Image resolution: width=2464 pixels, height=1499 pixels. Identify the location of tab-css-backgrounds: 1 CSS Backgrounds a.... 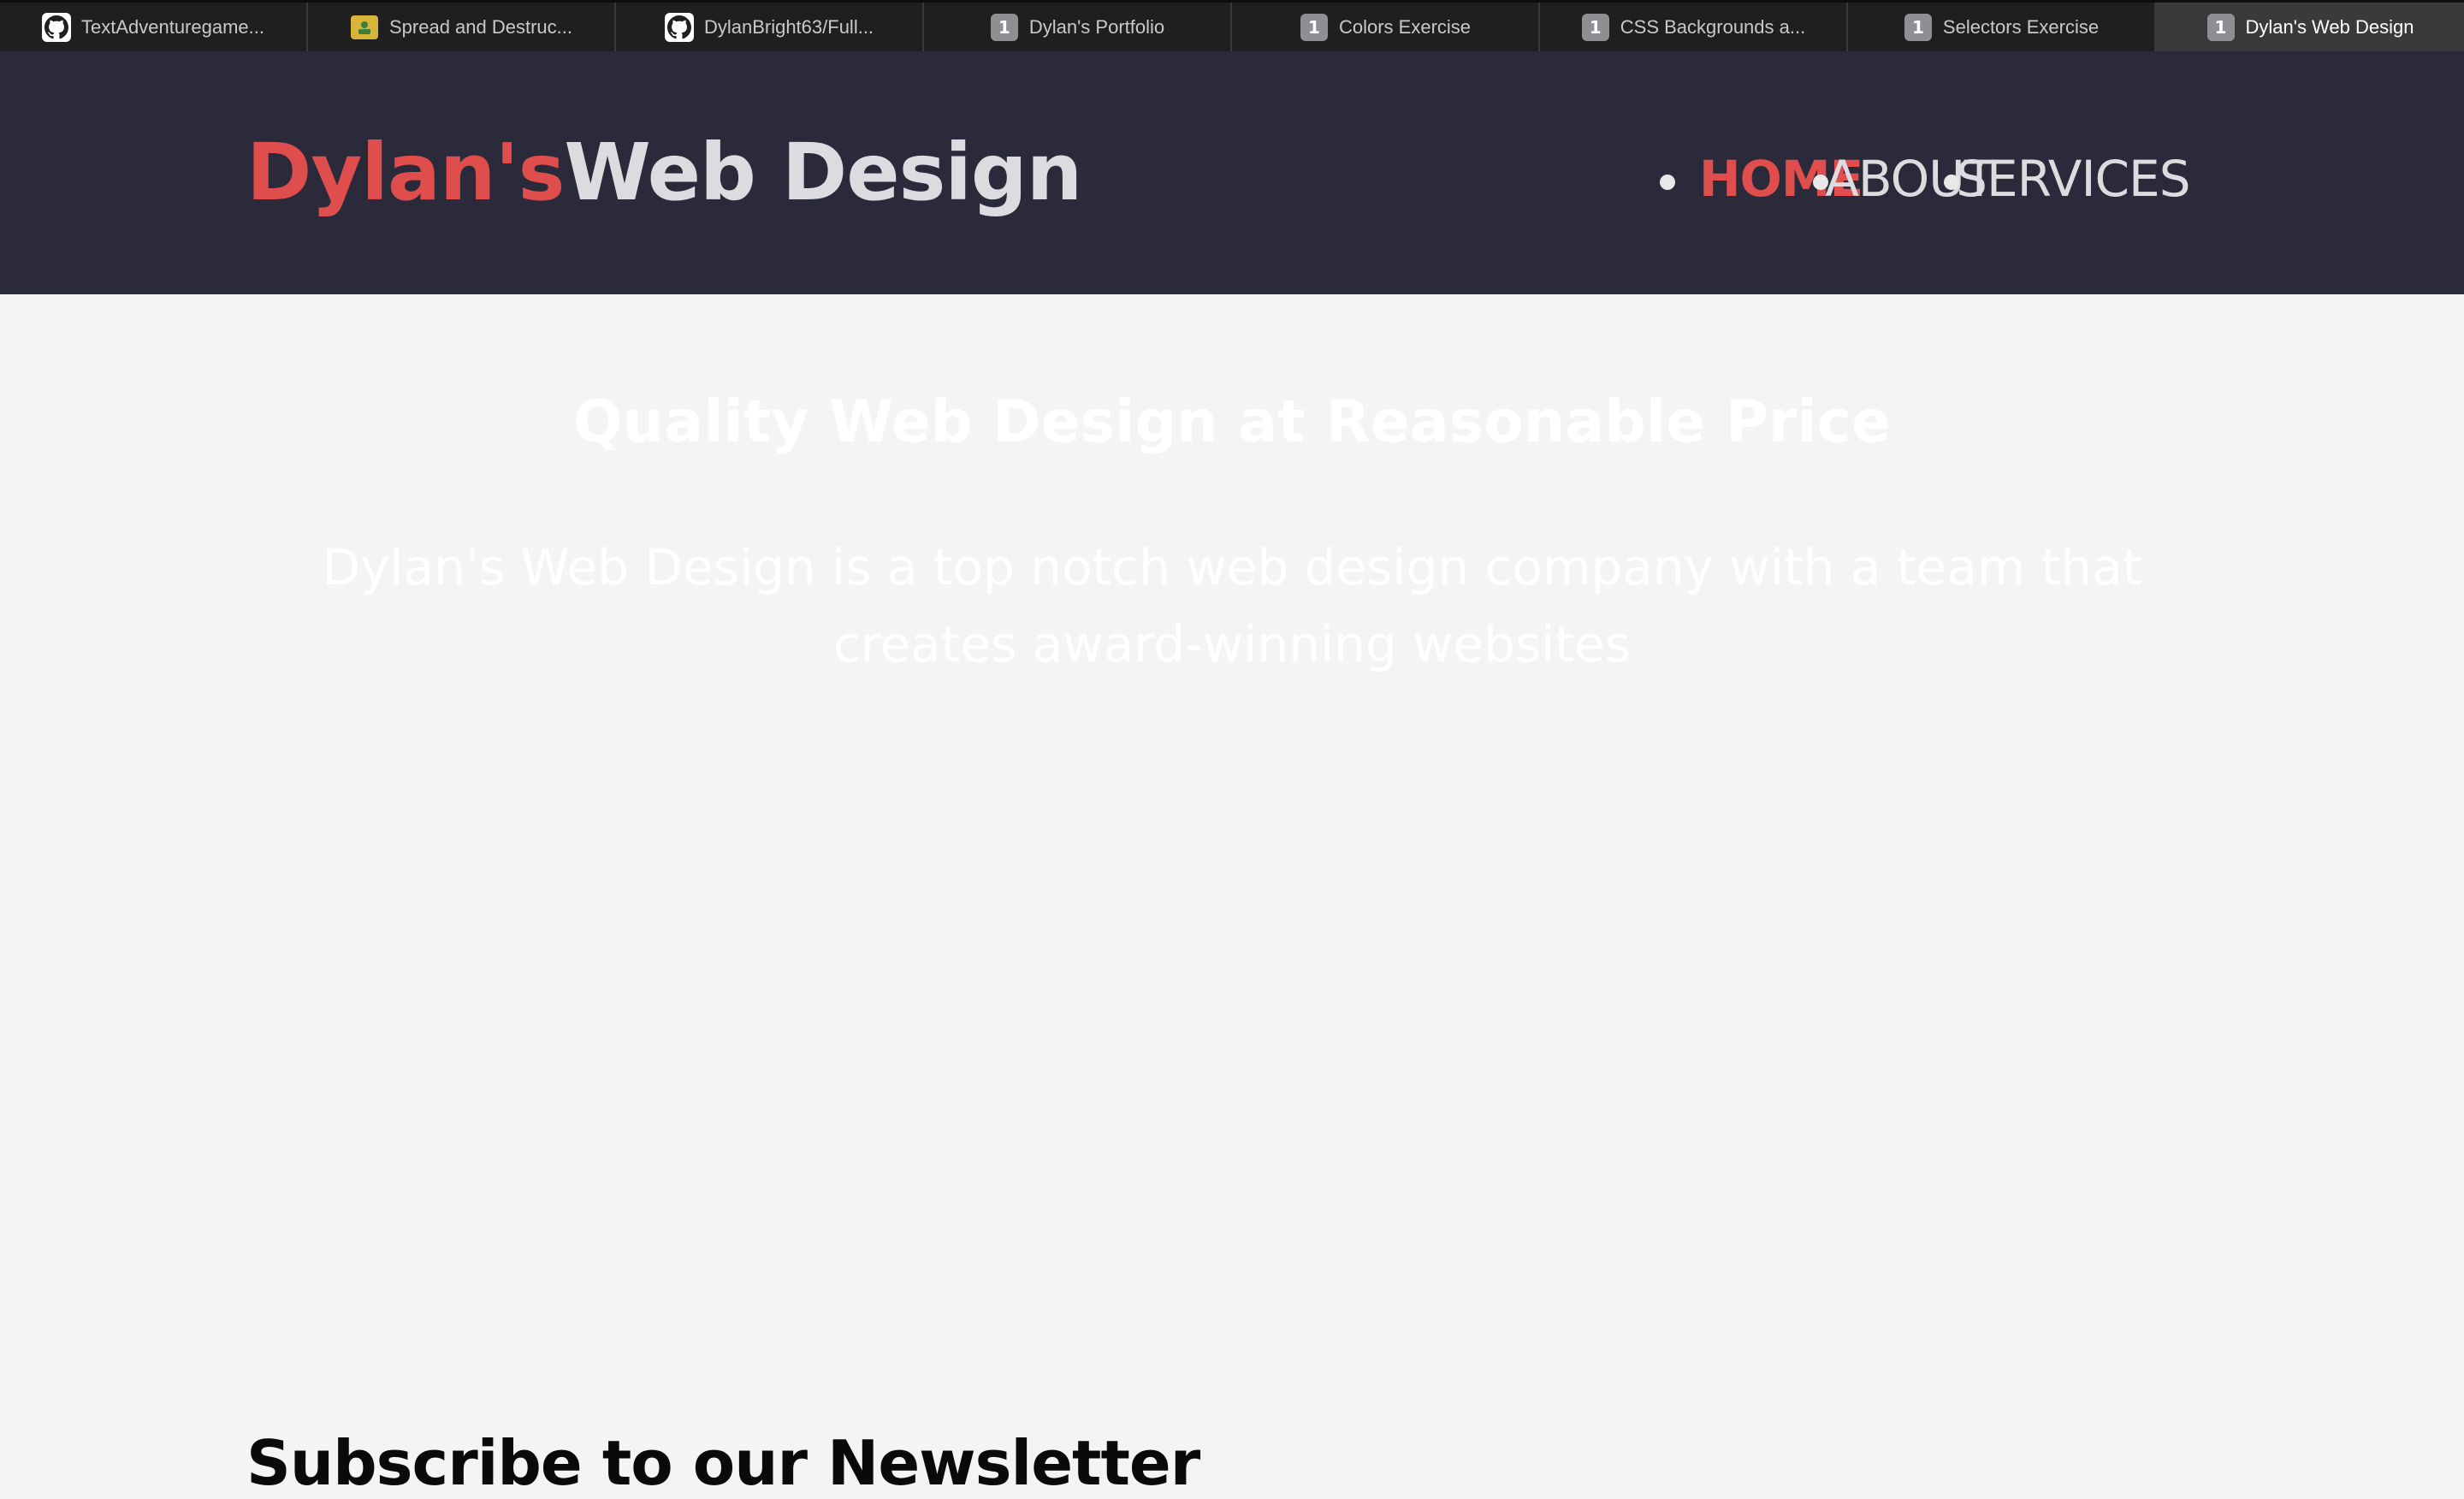
(1694, 27).